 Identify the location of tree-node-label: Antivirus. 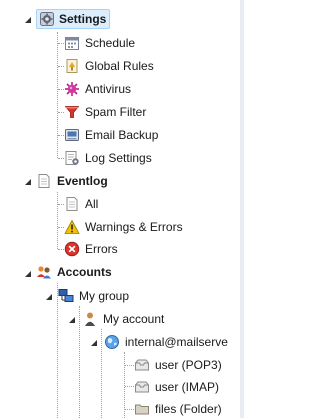
(108, 89).